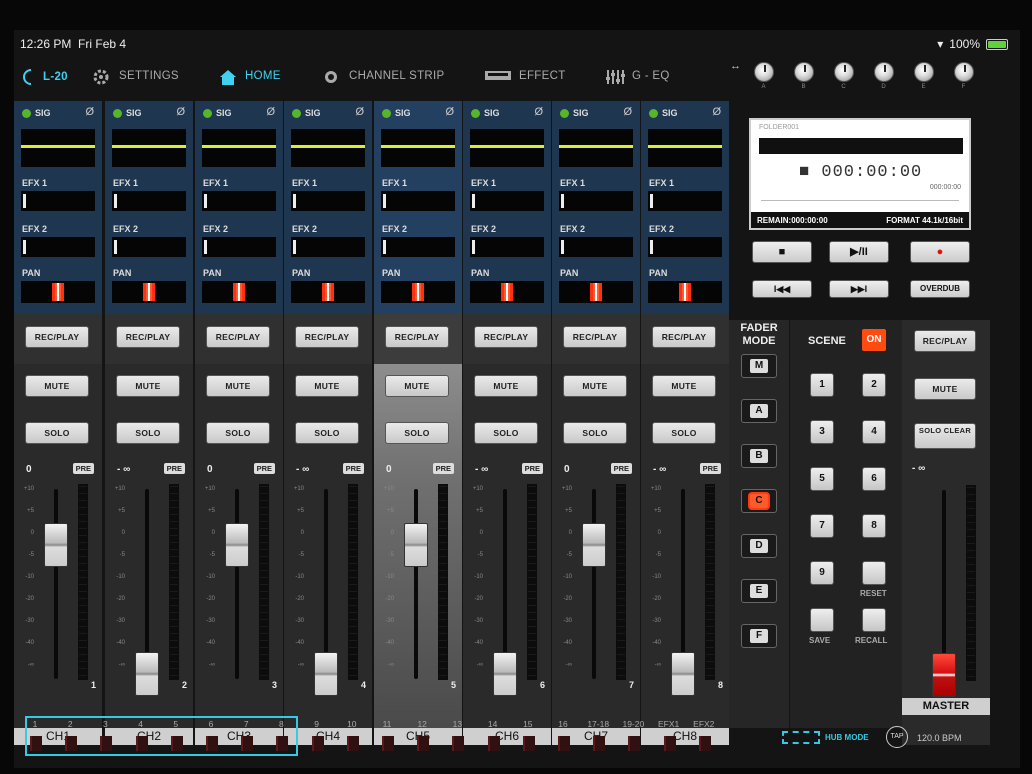 Image resolution: width=1032 pixels, height=774 pixels. What do you see at coordinates (874, 340) in the screenshot?
I see `scene-on-button: ON` at bounding box center [874, 340].